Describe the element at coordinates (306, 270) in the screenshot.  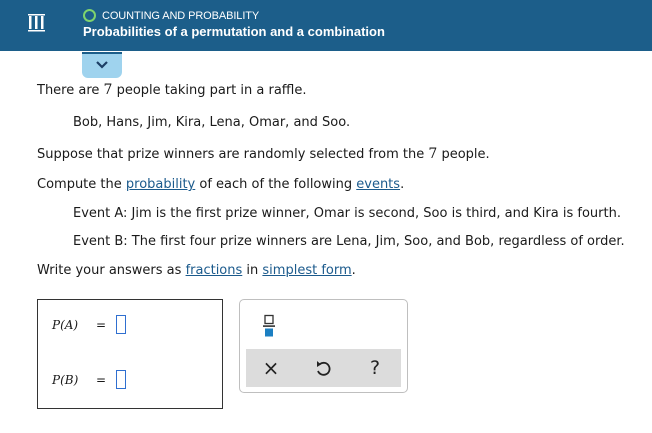
I see `simplest-form-link: simplest form` at that location.